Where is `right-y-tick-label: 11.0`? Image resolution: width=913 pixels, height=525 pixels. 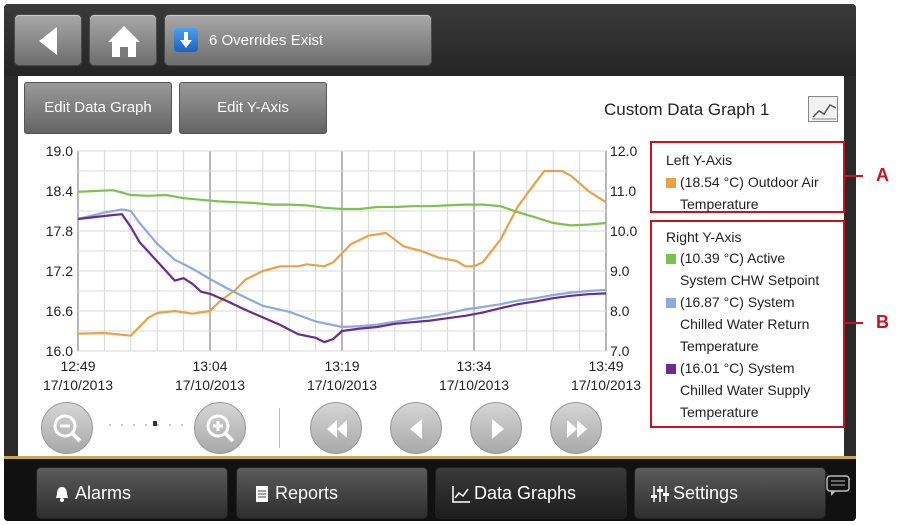 right-y-tick-label: 11.0 is located at coordinates (623, 191).